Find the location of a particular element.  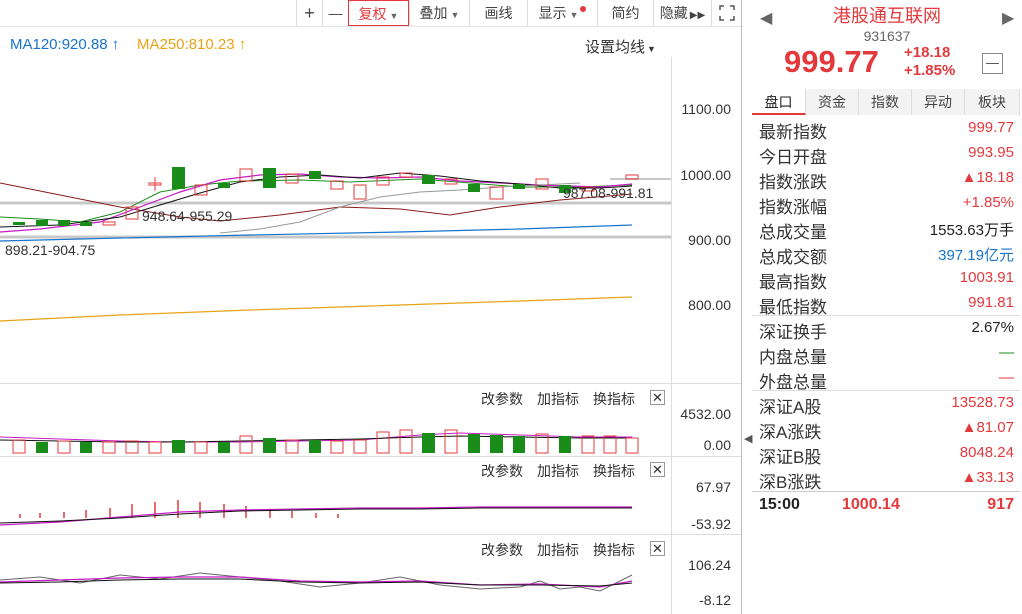

stat-value: 1553.63万手 is located at coordinates (971, 230).